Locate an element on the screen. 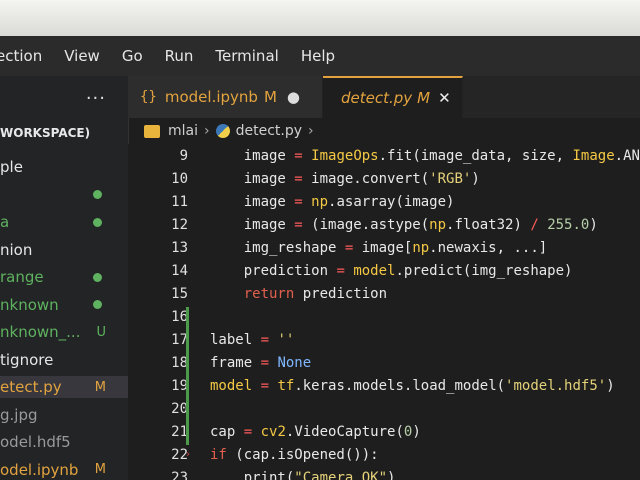 Image resolution: width=640 pixels, height=480 pixels. file-name: nknown is located at coordinates (29, 304).